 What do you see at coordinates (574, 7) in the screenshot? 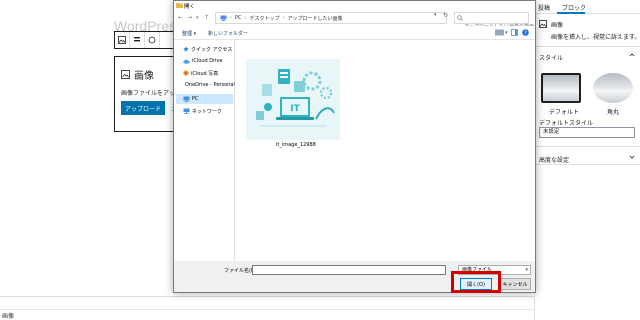
I see `tab-block: ブロック` at bounding box center [574, 7].